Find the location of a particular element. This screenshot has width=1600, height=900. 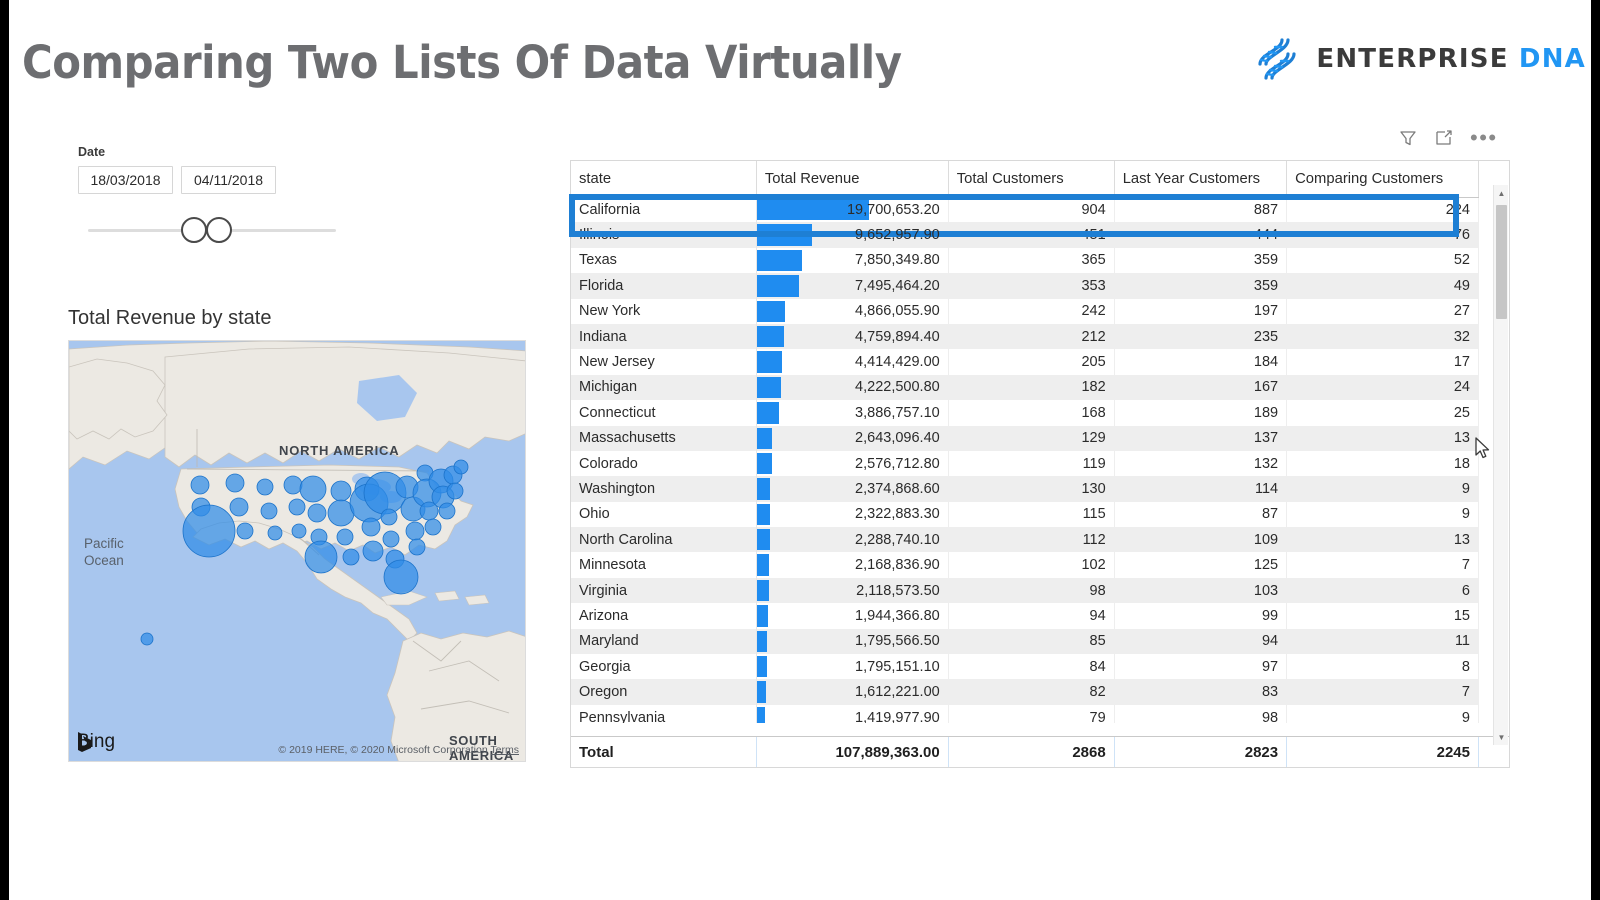

table-row: New Jersey 4,414,429.00 205 184 17 is located at coordinates (1025, 362).